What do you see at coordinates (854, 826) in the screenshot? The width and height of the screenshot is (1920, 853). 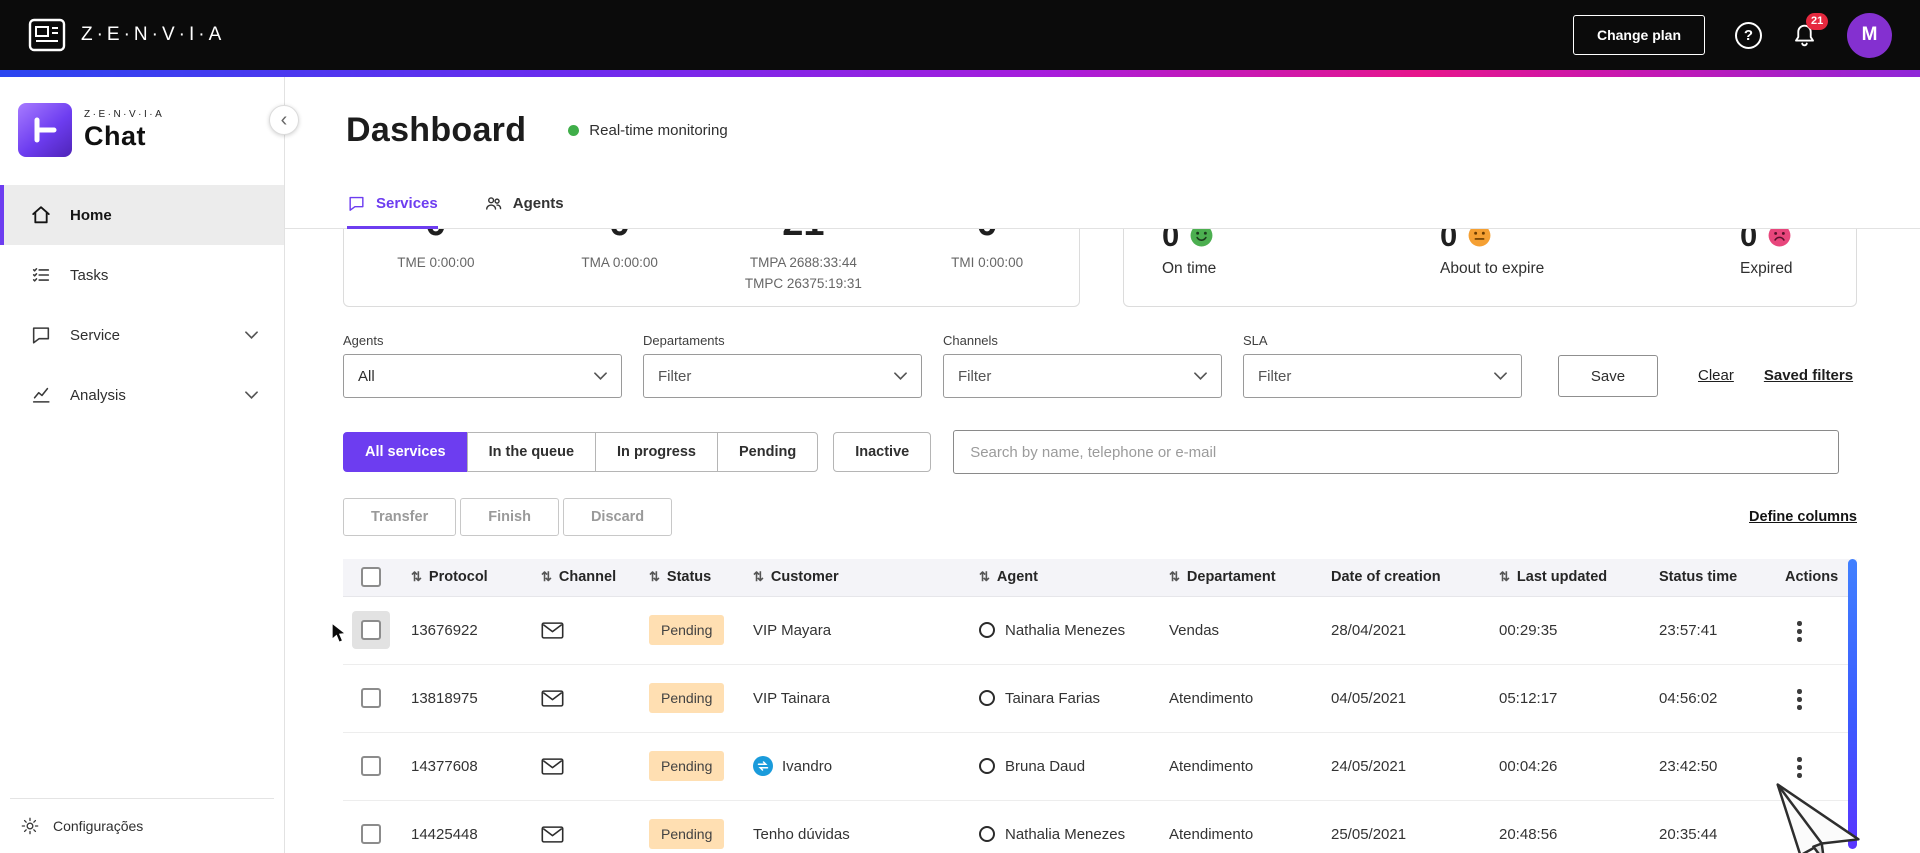 I see `cell-customer: Tenho dúvidas` at bounding box center [854, 826].